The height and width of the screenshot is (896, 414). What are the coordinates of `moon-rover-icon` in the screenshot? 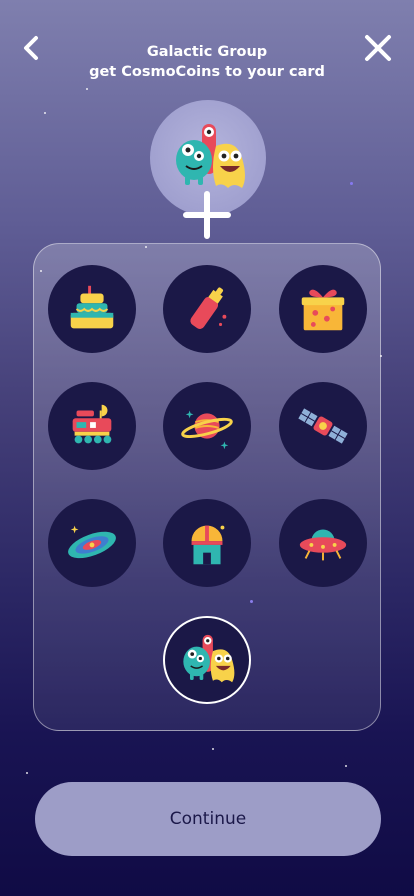 It's located at (92, 424).